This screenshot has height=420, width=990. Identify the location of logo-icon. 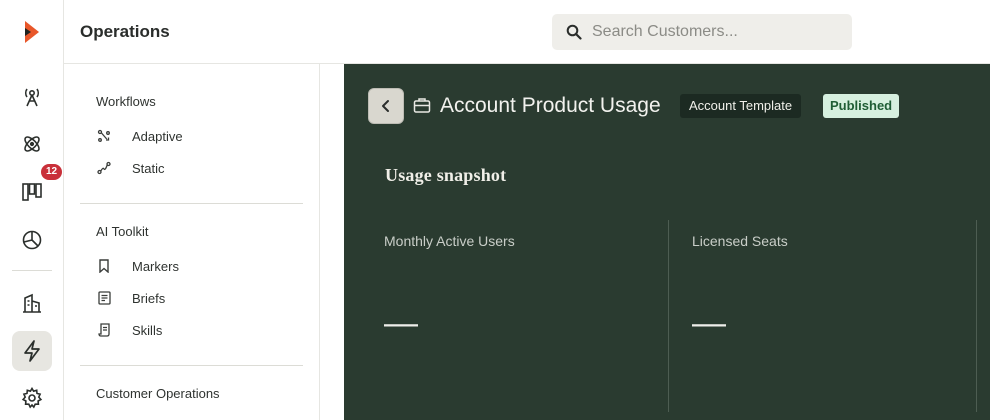
(32, 32).